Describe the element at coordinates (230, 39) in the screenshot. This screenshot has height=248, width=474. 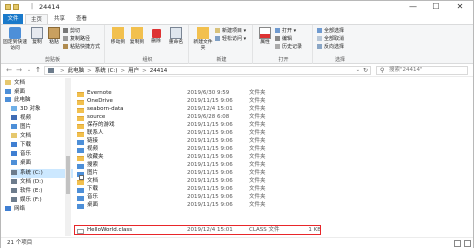
I see `easy-access-button: 轻松访问 ▾` at that location.